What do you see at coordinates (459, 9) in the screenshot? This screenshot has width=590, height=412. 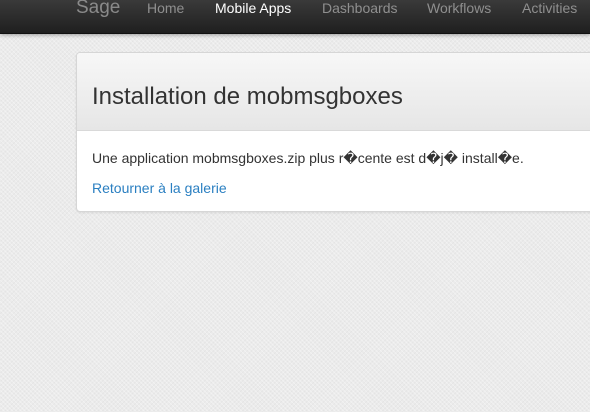 I see `nav-item-workflows: Workflows` at bounding box center [459, 9].